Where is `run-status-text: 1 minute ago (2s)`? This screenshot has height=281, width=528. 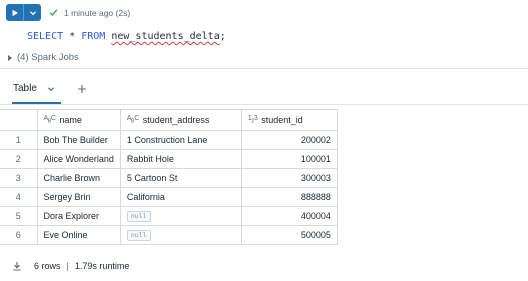
run-status-text: 1 minute ago (2s) is located at coordinates (97, 12).